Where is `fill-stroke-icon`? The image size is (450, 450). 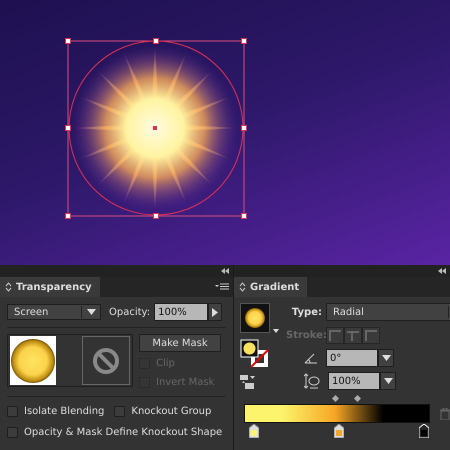
fill-stroke-icon is located at coordinates (255, 354).